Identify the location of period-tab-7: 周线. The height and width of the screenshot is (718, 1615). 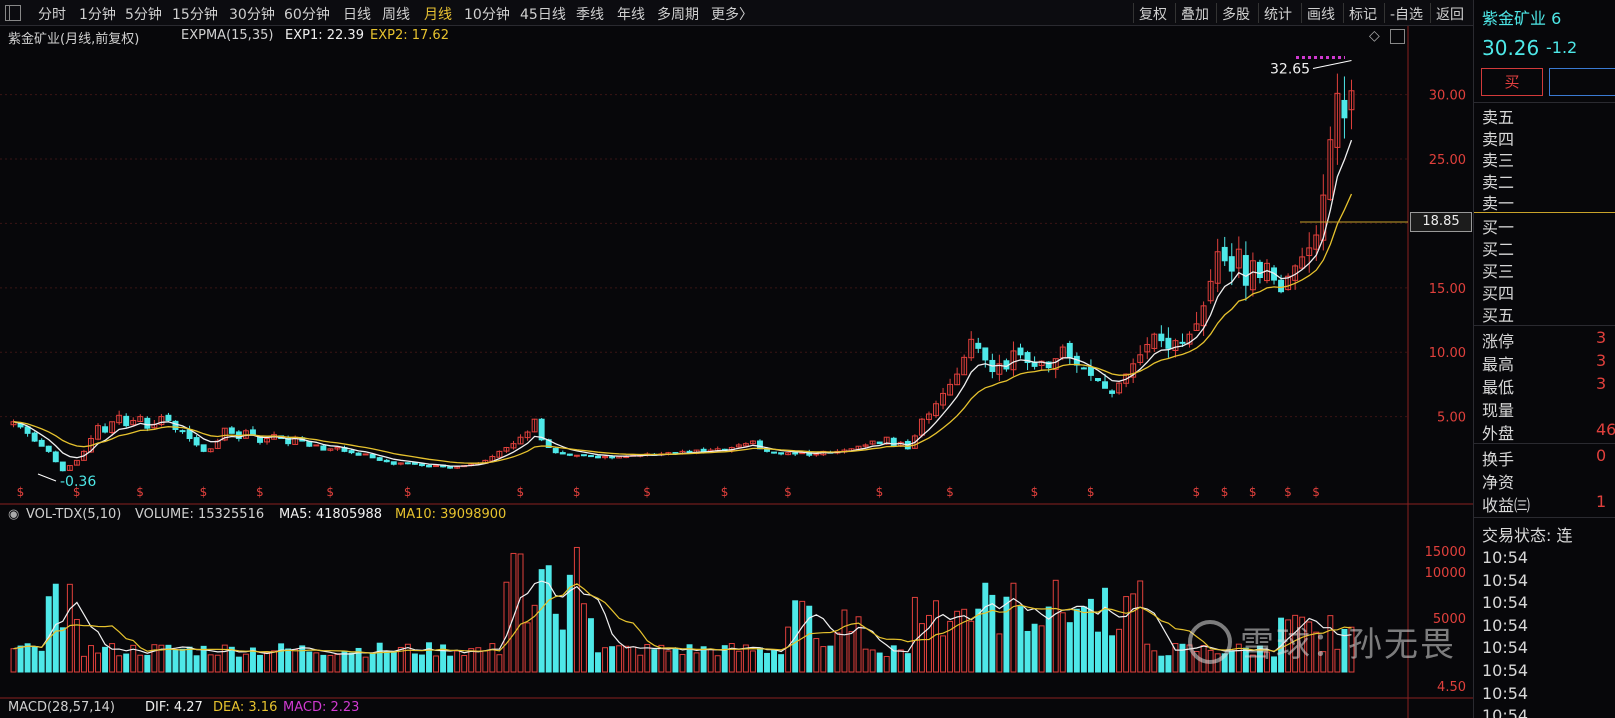
(396, 14).